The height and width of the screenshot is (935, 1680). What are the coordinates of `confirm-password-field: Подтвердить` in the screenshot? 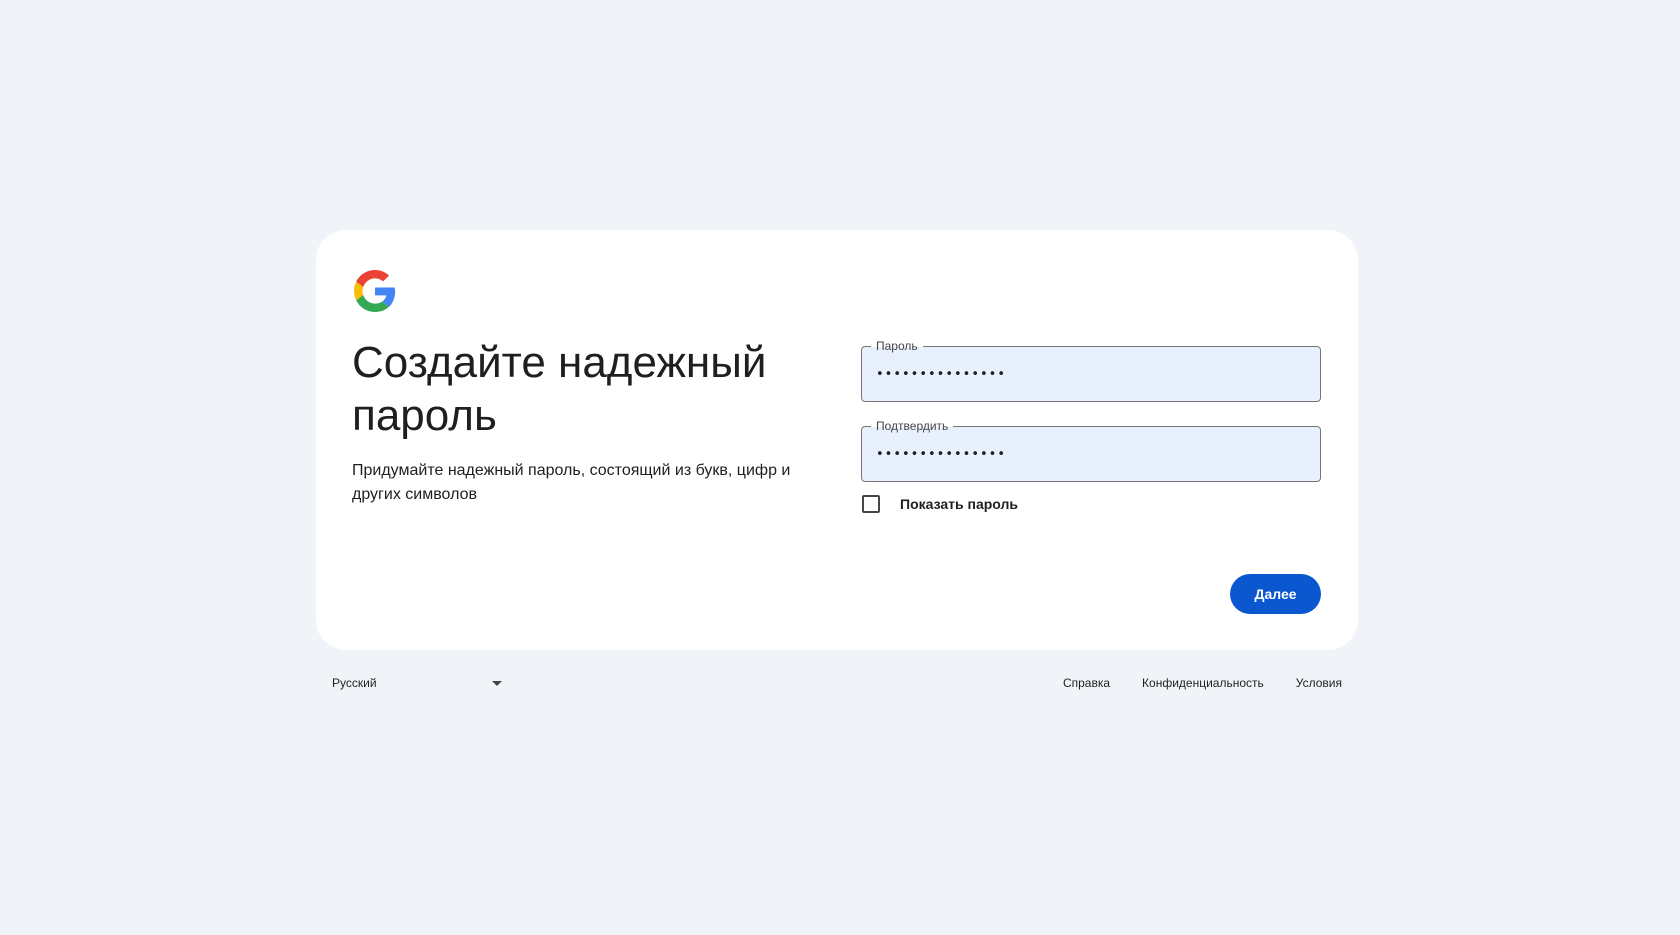 It's located at (1091, 450).